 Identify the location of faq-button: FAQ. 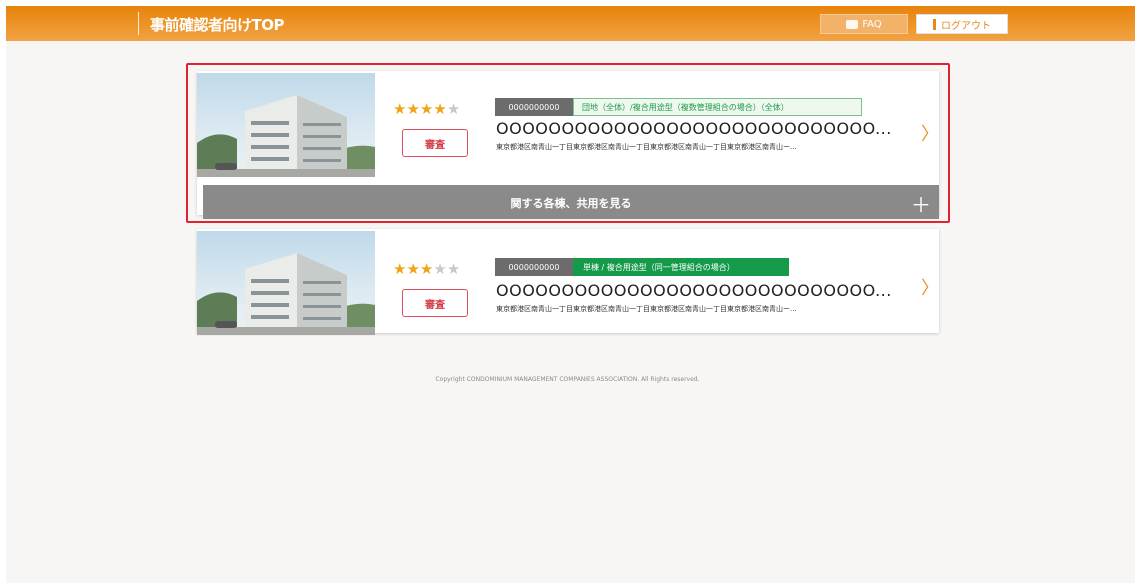
(864, 24).